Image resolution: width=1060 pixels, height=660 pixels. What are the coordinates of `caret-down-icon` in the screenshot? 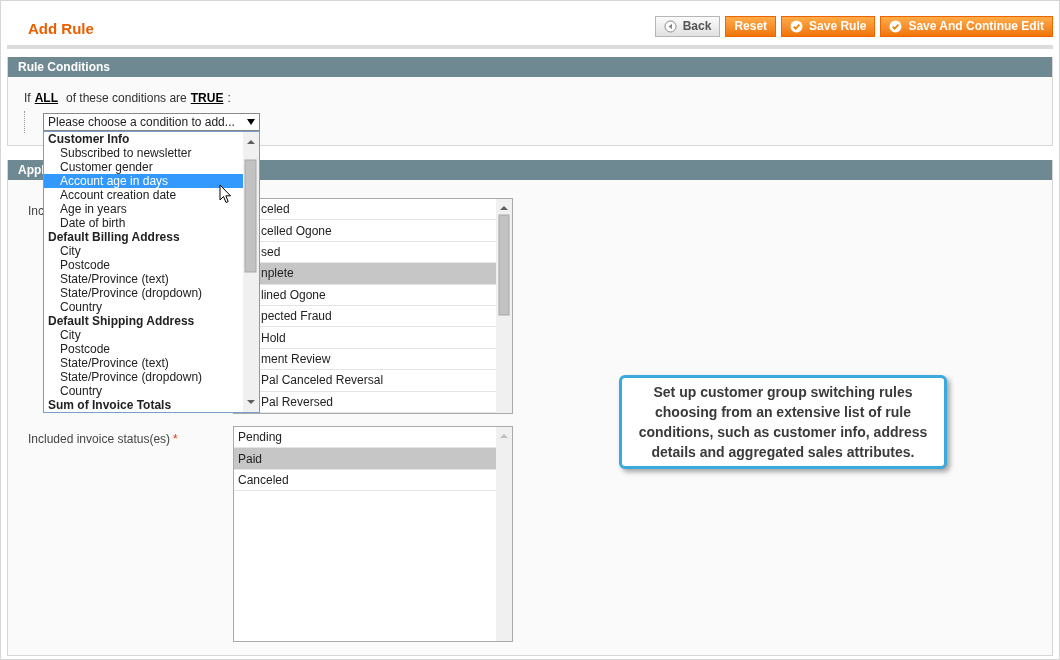 It's located at (251, 122).